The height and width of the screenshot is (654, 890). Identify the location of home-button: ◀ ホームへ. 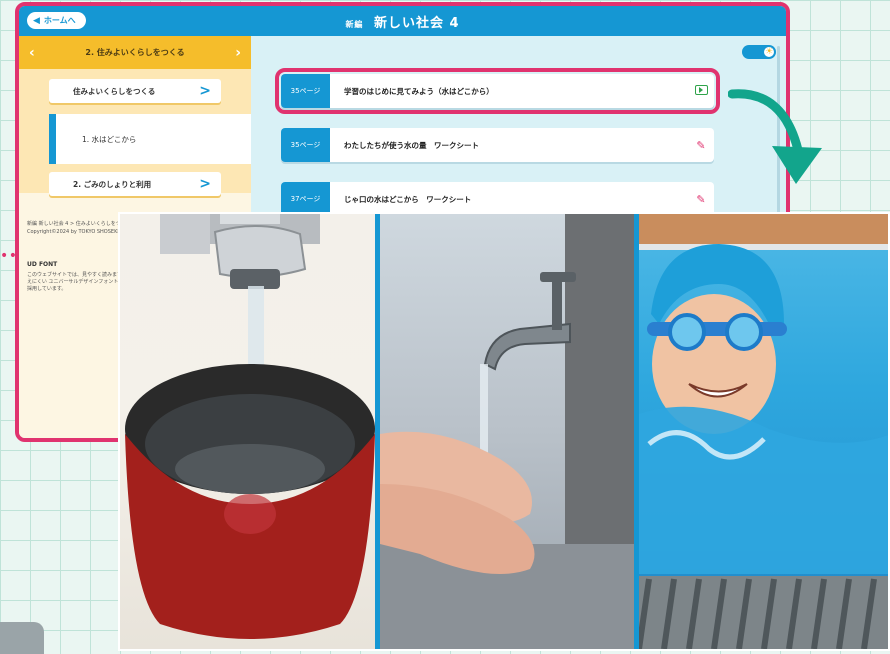
(56, 20).